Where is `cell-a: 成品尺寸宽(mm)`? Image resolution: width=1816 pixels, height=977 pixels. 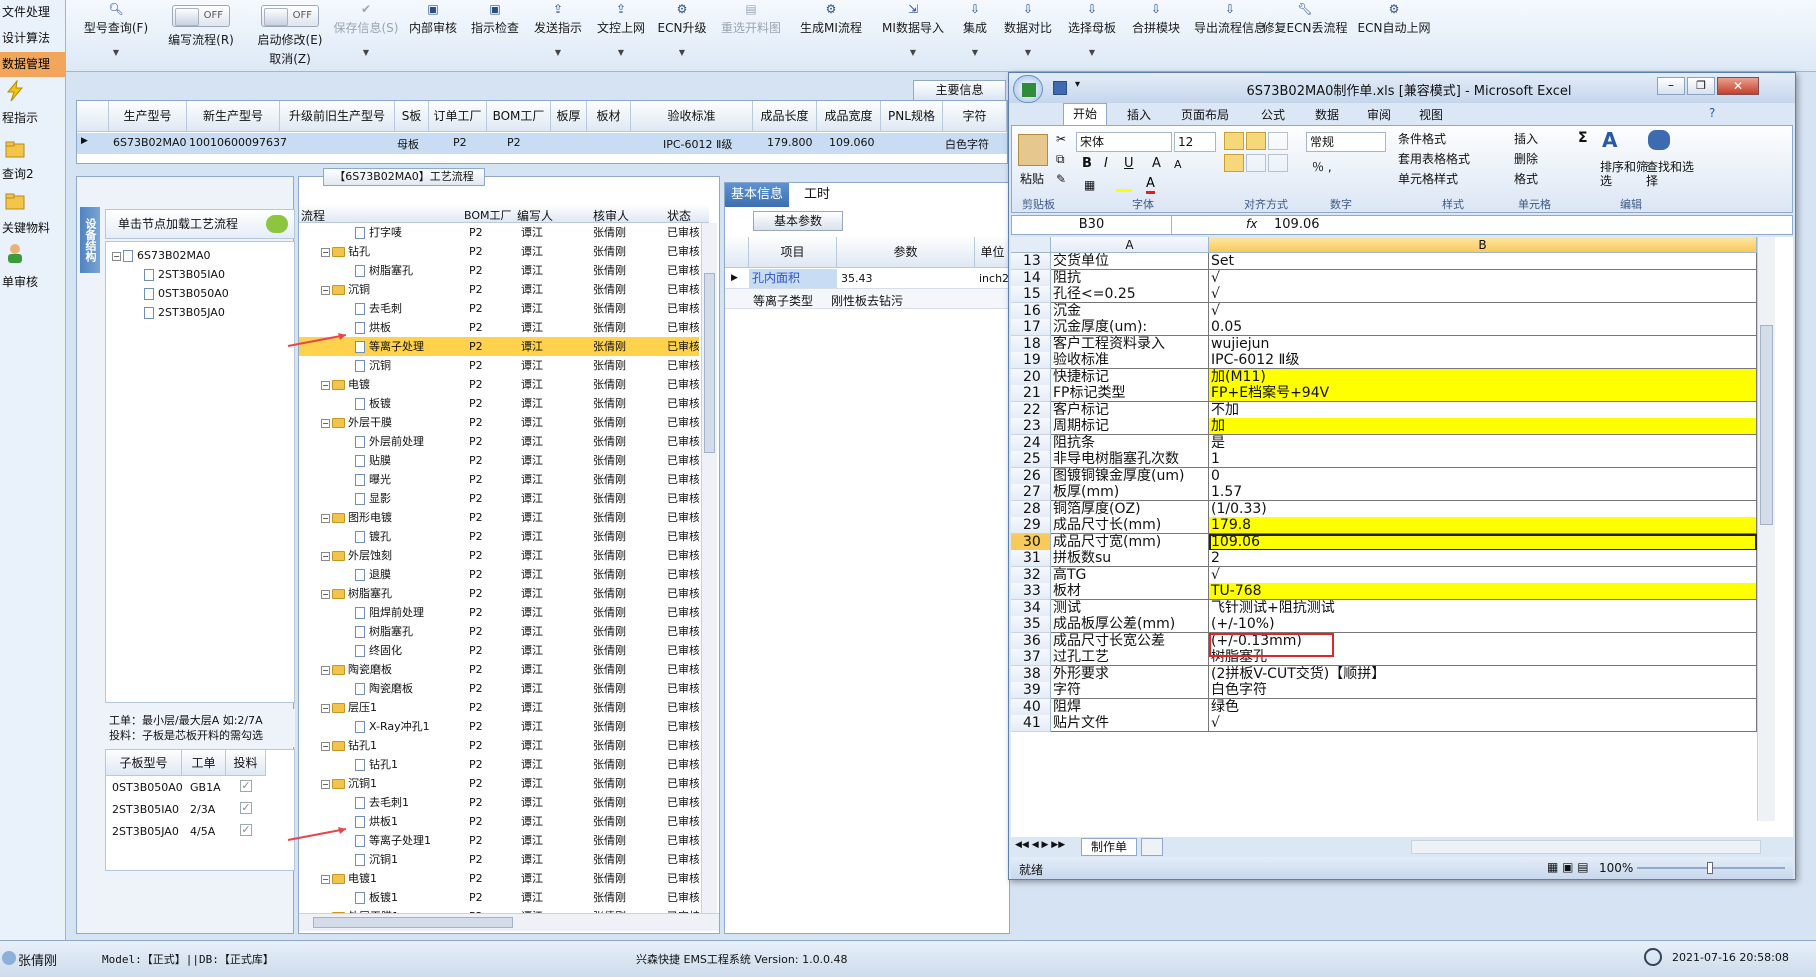 cell-a: 成品尺寸宽(mm) is located at coordinates (1130, 542).